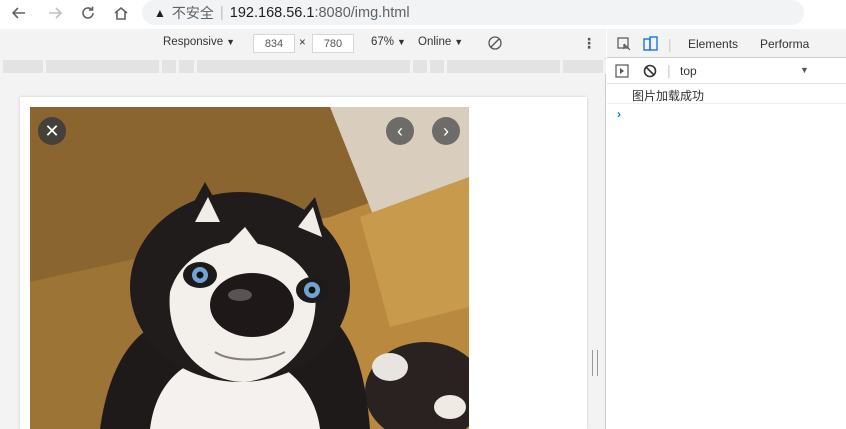 The height and width of the screenshot is (429, 846). I want to click on prev-icon: ‹, so click(400, 131).